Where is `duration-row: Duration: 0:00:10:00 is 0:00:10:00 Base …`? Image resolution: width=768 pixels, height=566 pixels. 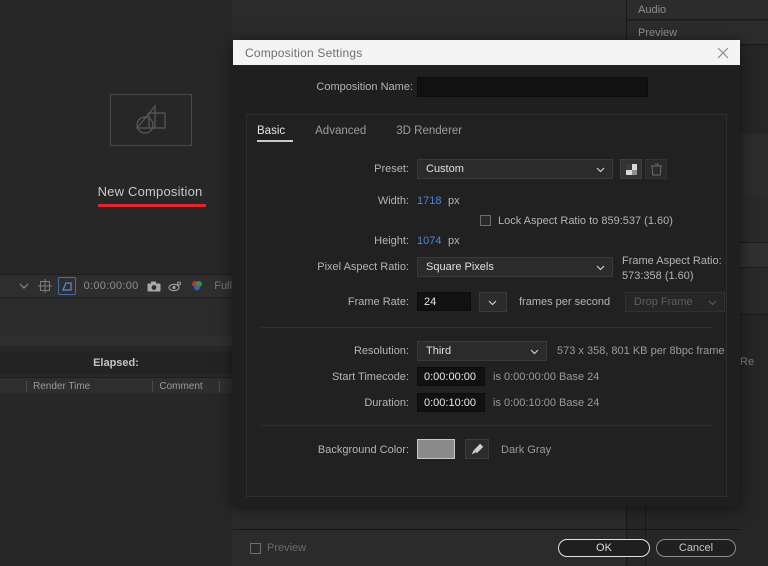 duration-row: Duration: 0:00:10:00 is 0:00:10:00 Base … is located at coordinates (487, 404).